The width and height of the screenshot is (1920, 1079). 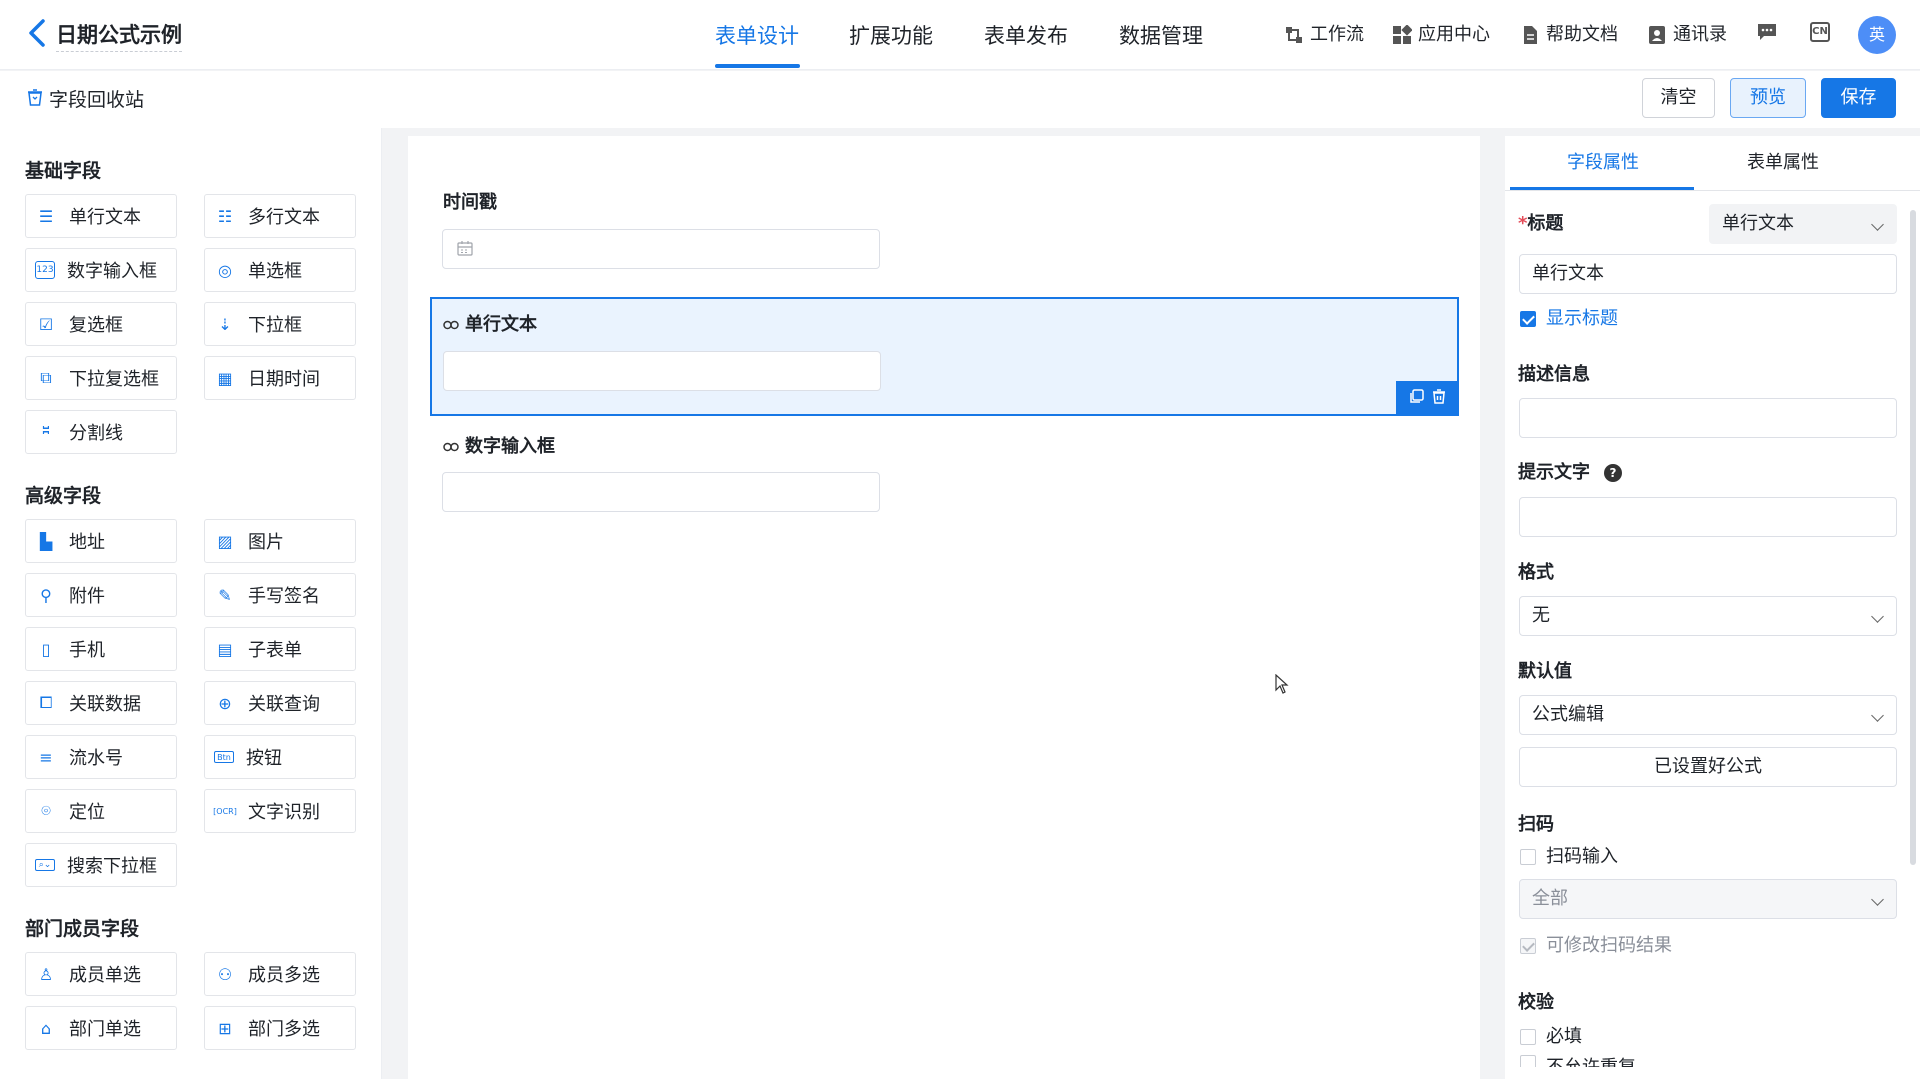 What do you see at coordinates (225, 216) in the screenshot?
I see `multi-line-icon: ☷` at bounding box center [225, 216].